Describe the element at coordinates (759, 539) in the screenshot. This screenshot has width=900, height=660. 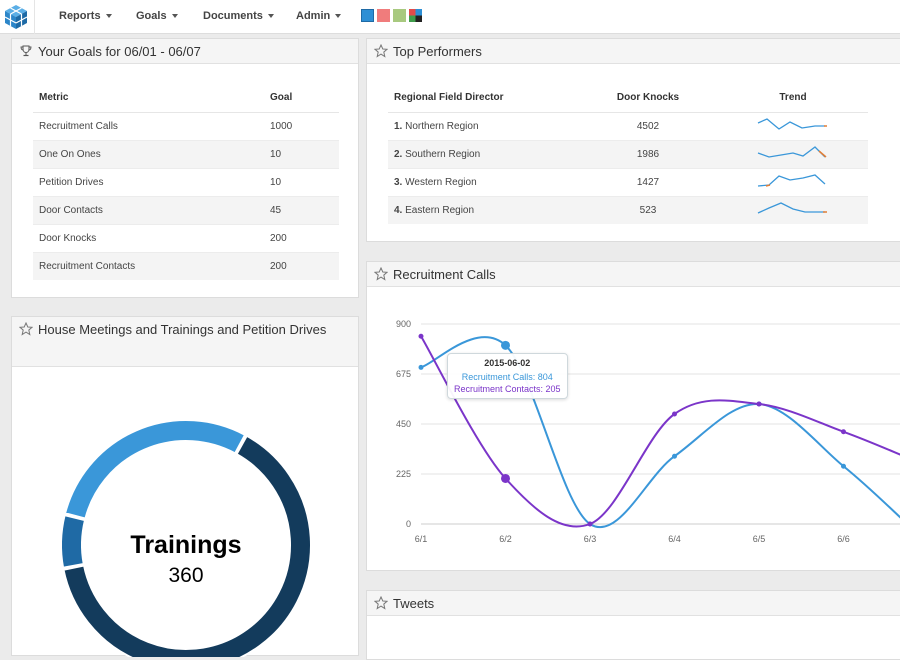
I see `x-tick-label: 6/5` at that location.